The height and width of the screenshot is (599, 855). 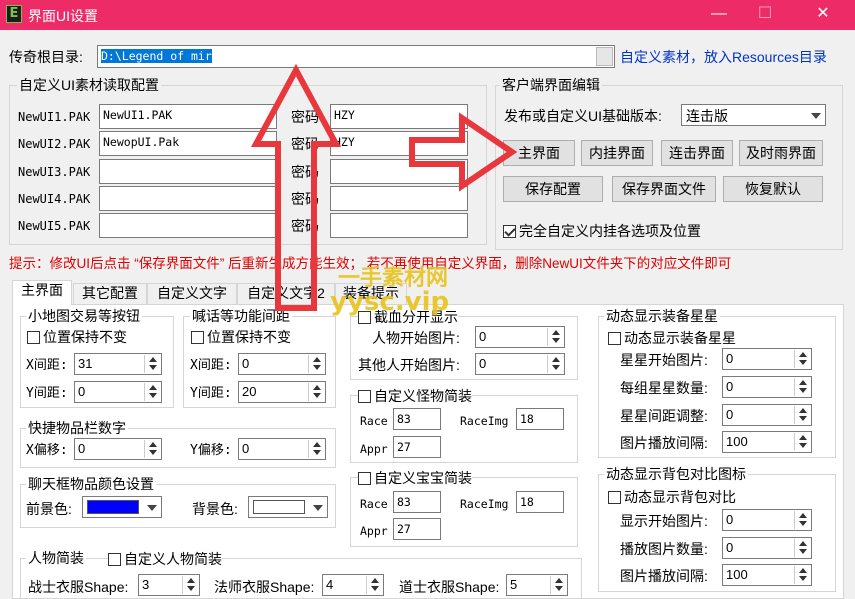 I want to click on star-interval-value: 100, so click(x=737, y=441).